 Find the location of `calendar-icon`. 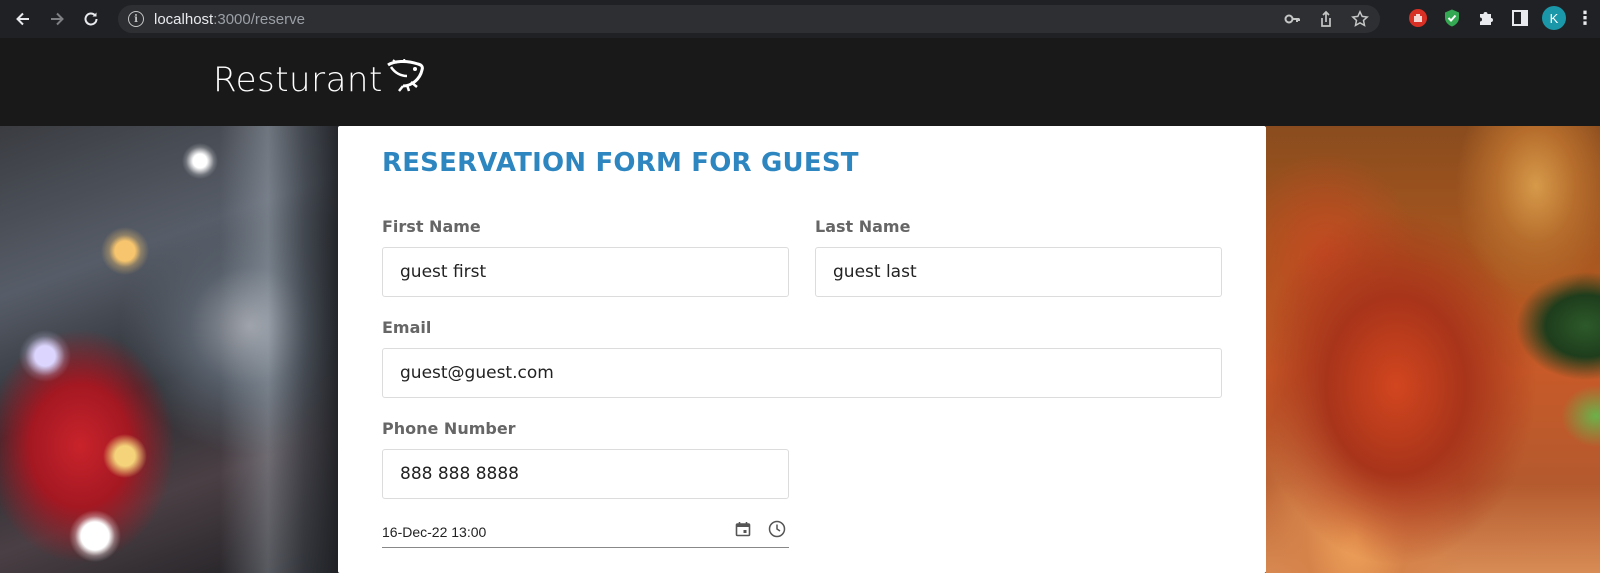

calendar-icon is located at coordinates (743, 529).